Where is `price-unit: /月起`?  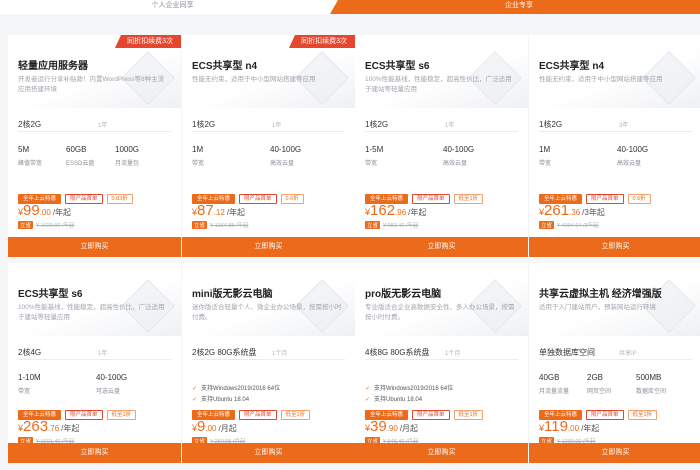 price-unit: /月起 is located at coordinates (227, 428).